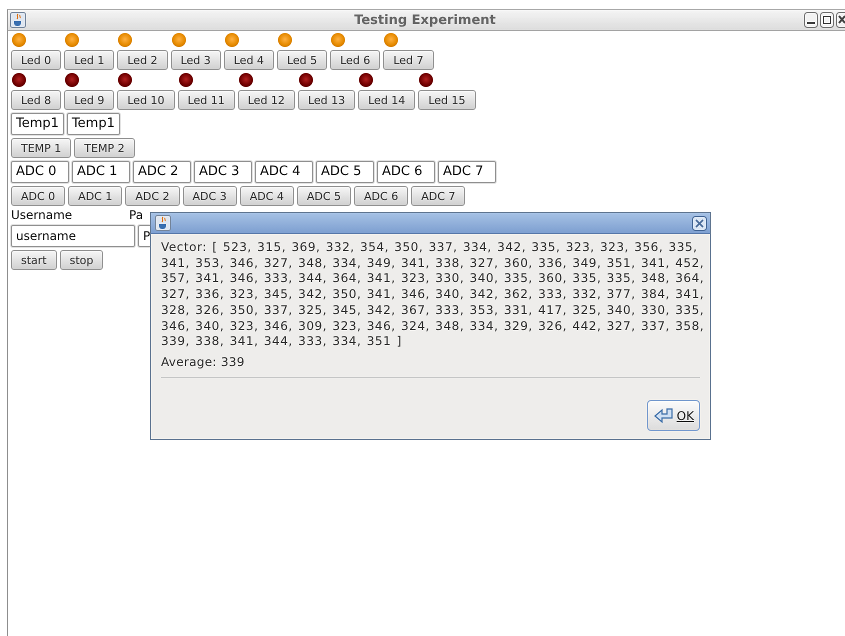  What do you see at coordinates (136, 215) in the screenshot?
I see `password-label: Pa` at bounding box center [136, 215].